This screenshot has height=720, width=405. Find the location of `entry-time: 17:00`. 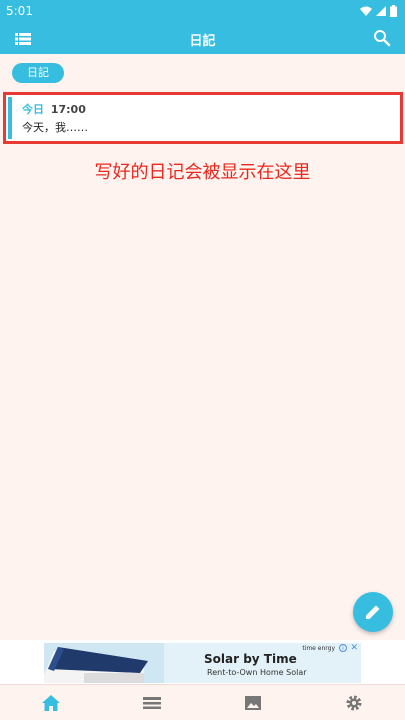

entry-time: 17:00 is located at coordinates (68, 109).